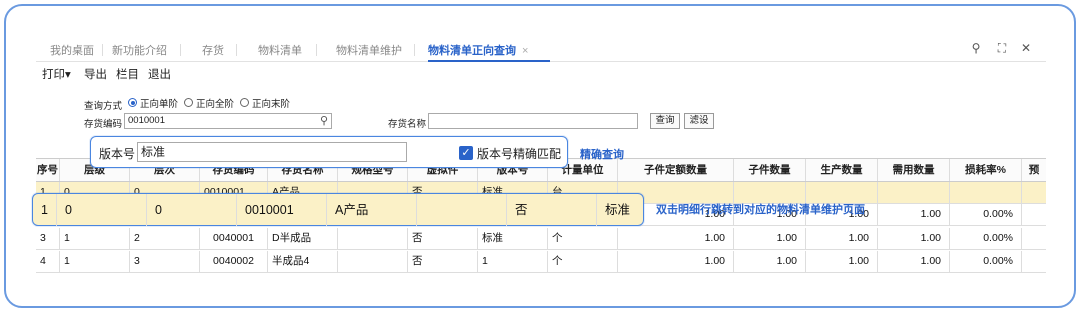  What do you see at coordinates (159, 104) in the screenshot?
I see `radio-label: 正向单阶` at bounding box center [159, 104].